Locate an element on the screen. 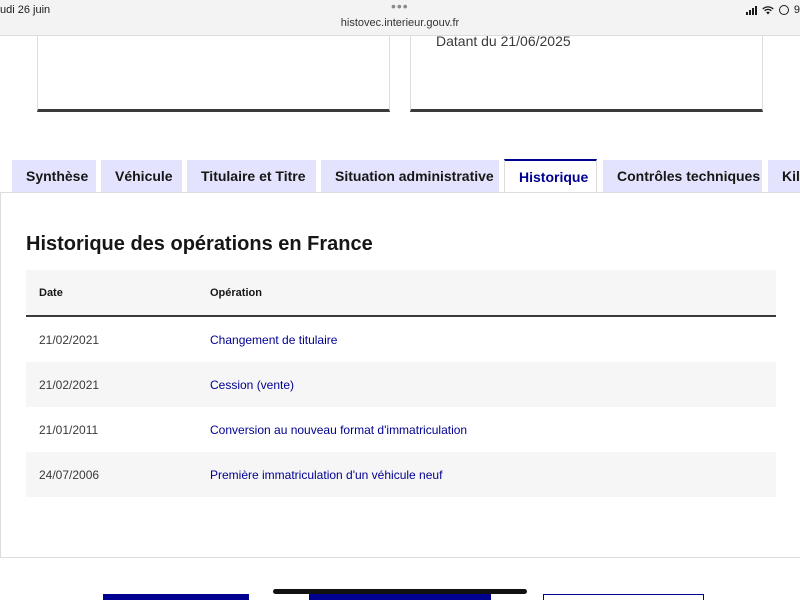  table-header: Date Opération is located at coordinates (401, 293).